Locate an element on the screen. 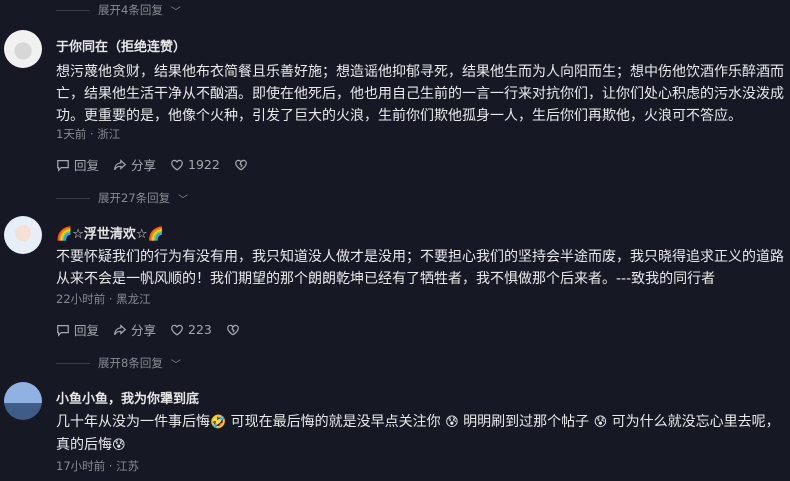 The height and width of the screenshot is (481, 790). text-segment: 可现在最后悔的就是没早点关注你 is located at coordinates (336, 422).